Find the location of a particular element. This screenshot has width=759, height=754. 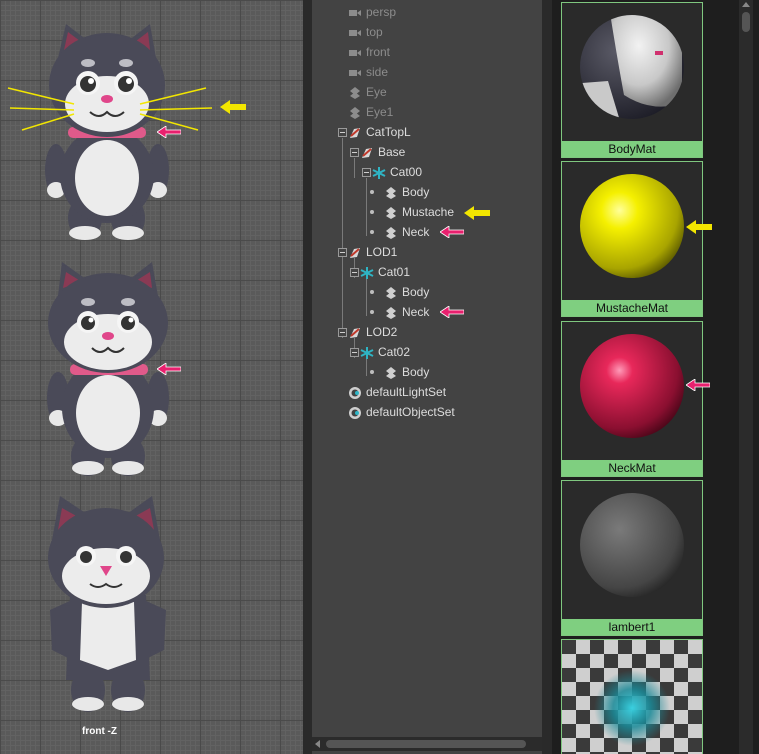

outliner-item-eye1: Eye1 is located at coordinates (370, 112).